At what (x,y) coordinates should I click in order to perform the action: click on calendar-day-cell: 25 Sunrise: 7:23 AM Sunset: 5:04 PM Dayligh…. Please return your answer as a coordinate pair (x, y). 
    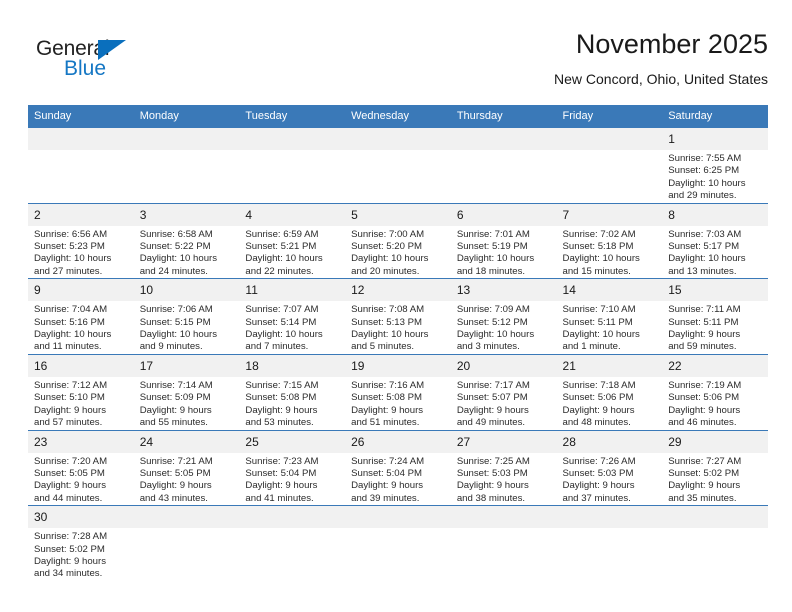
    Looking at the image, I should click on (292, 467).